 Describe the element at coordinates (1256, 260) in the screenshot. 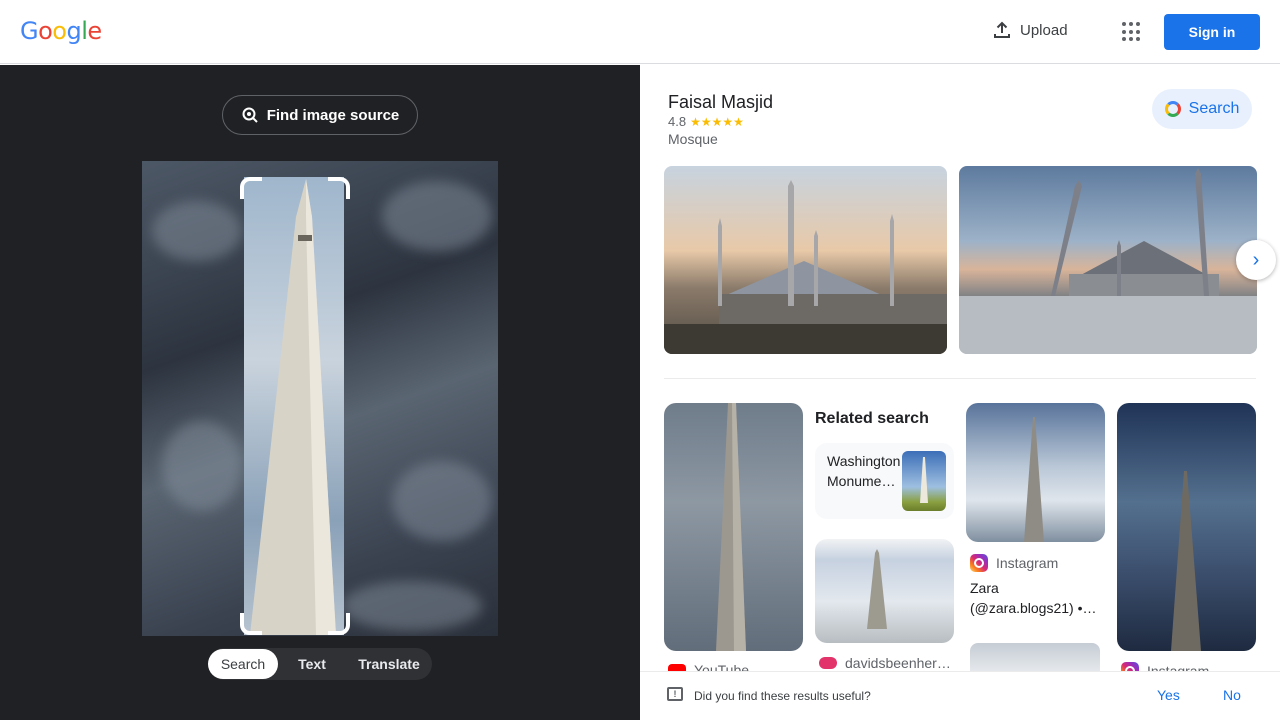

I see `carousel-next-chevron-icon: ›` at that location.